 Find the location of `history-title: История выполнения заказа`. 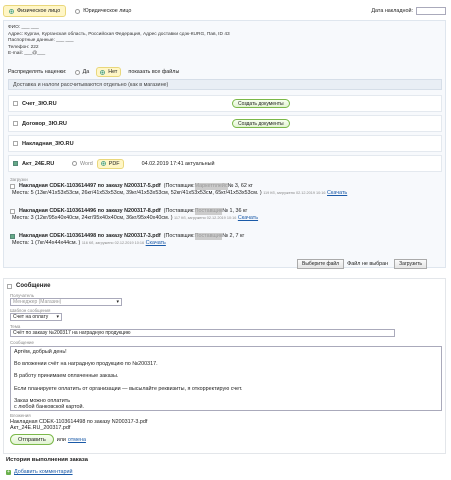

history-title: История выполнения заказа is located at coordinates (47, 460).